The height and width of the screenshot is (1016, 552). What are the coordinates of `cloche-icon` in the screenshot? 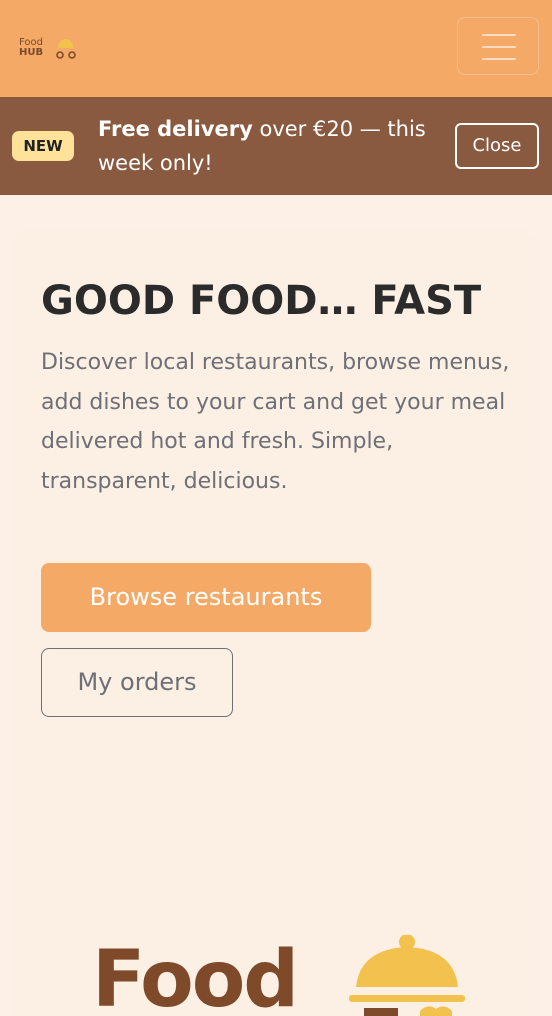 It's located at (407, 975).